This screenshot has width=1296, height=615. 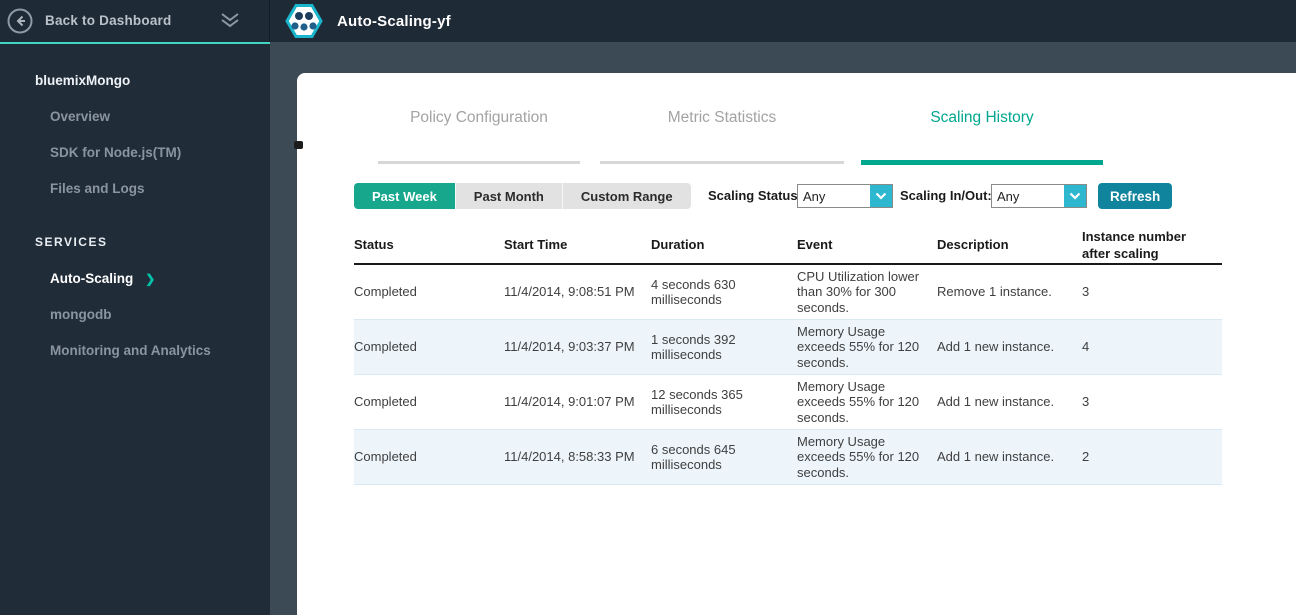 What do you see at coordinates (130, 350) in the screenshot?
I see `sidebar-item-monitoring-analytics: Monitoring and Analytics` at bounding box center [130, 350].